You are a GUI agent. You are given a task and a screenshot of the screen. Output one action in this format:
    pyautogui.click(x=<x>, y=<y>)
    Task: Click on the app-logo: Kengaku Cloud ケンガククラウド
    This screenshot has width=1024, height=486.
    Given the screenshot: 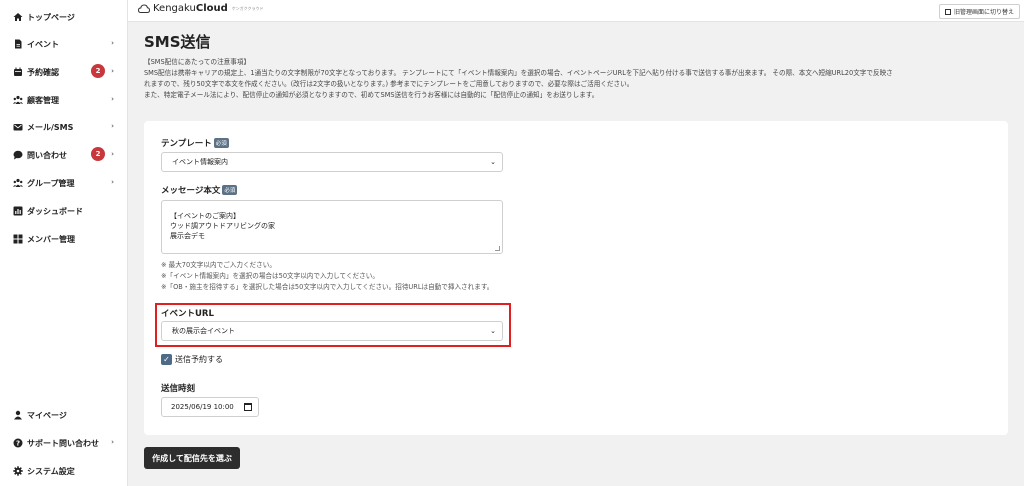 What is the action you would take?
    pyautogui.click(x=201, y=8)
    